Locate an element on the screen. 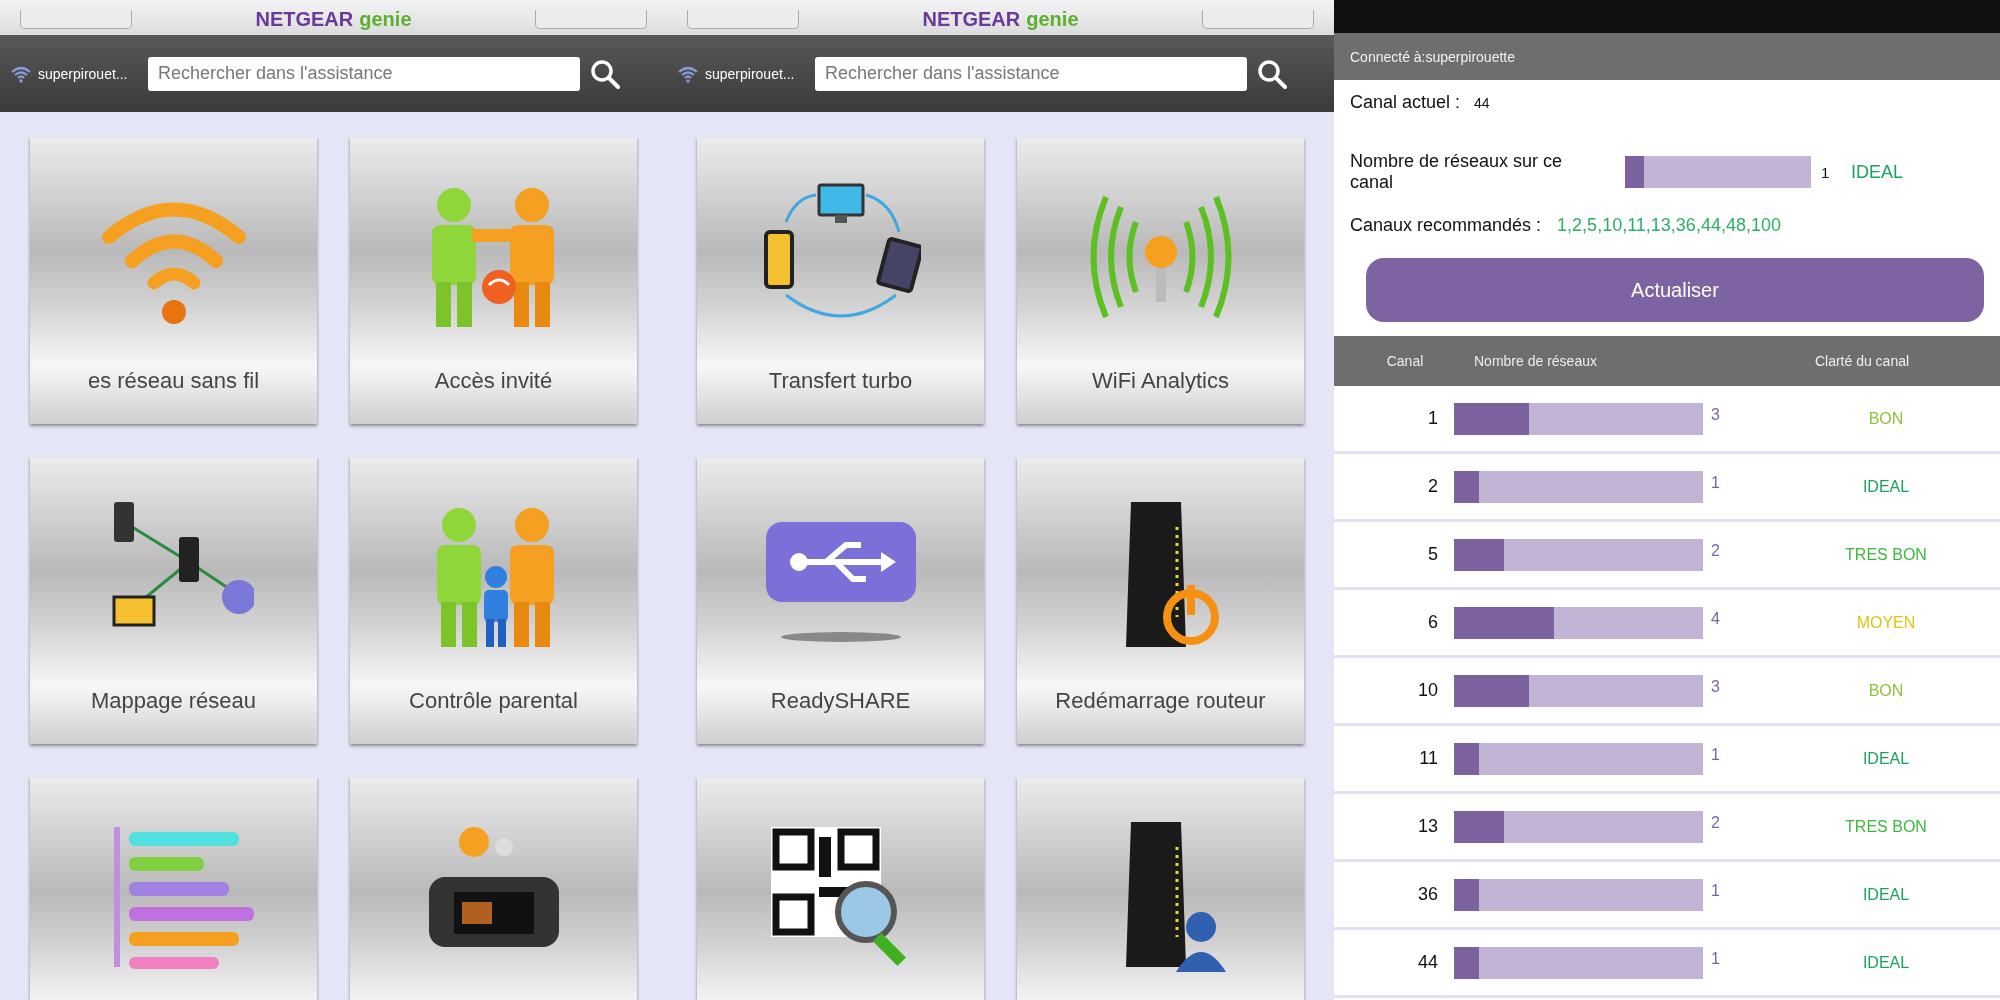 Image resolution: width=2000 pixels, height=1000 pixels. people-icon is located at coordinates (492, 257).